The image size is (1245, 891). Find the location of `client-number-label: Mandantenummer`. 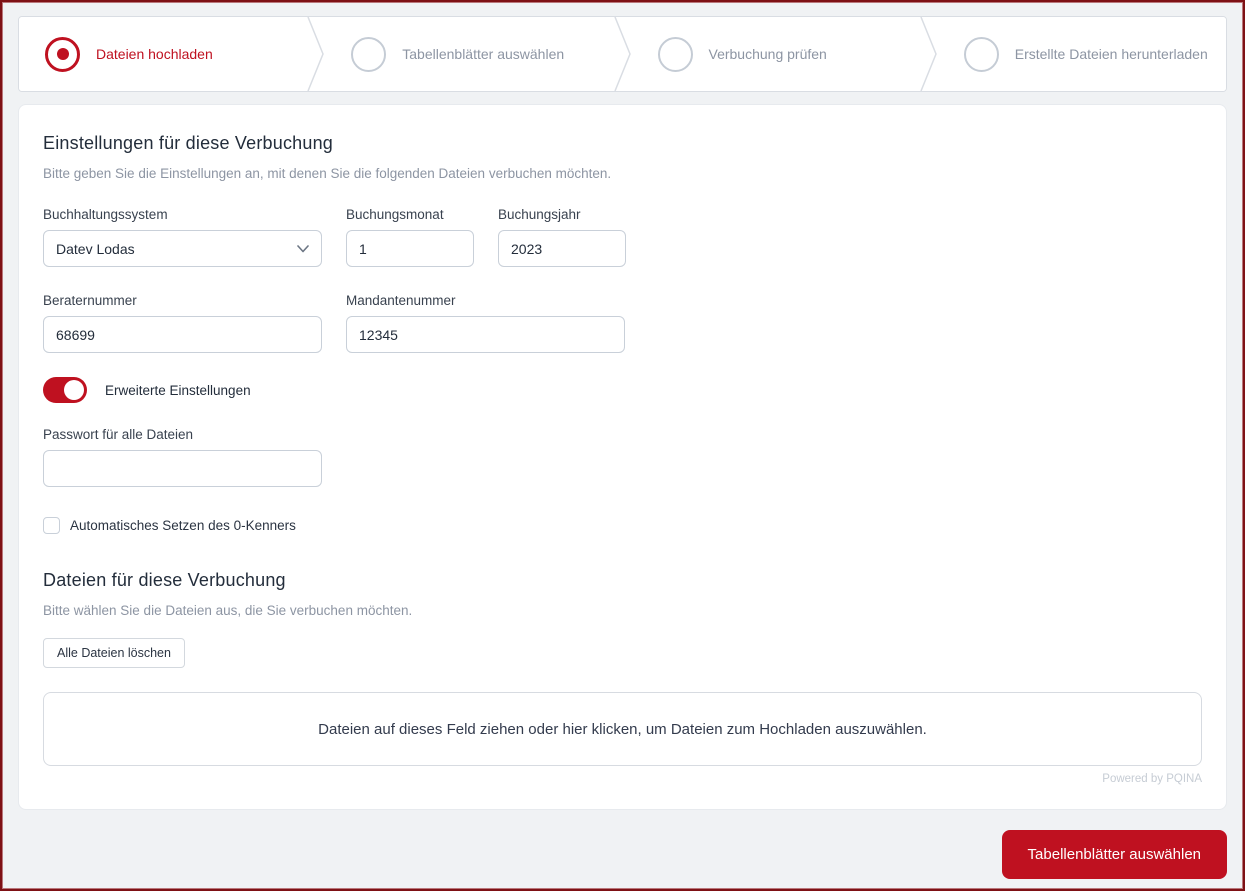

client-number-label: Mandantenummer is located at coordinates (401, 300).